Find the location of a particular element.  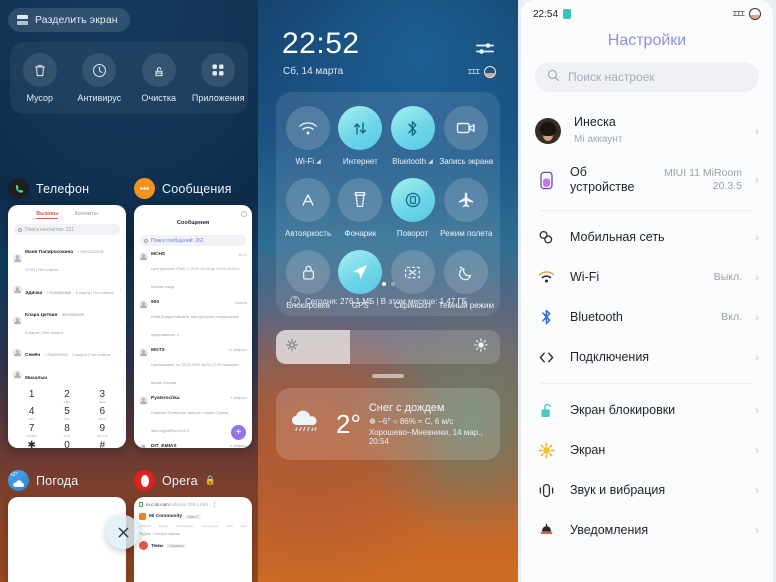

toggle-screen-record: Запись экрана is located at coordinates (466, 136).